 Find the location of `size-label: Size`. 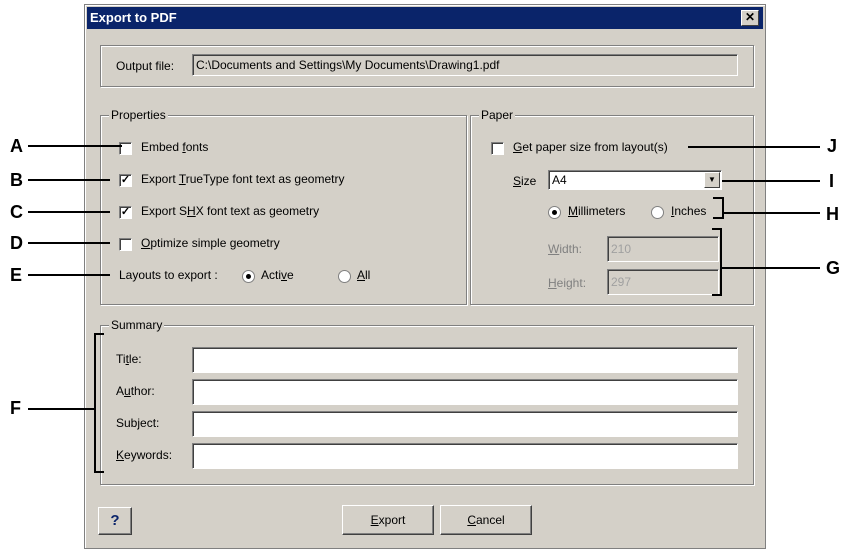

size-label: Size is located at coordinates (525, 181).